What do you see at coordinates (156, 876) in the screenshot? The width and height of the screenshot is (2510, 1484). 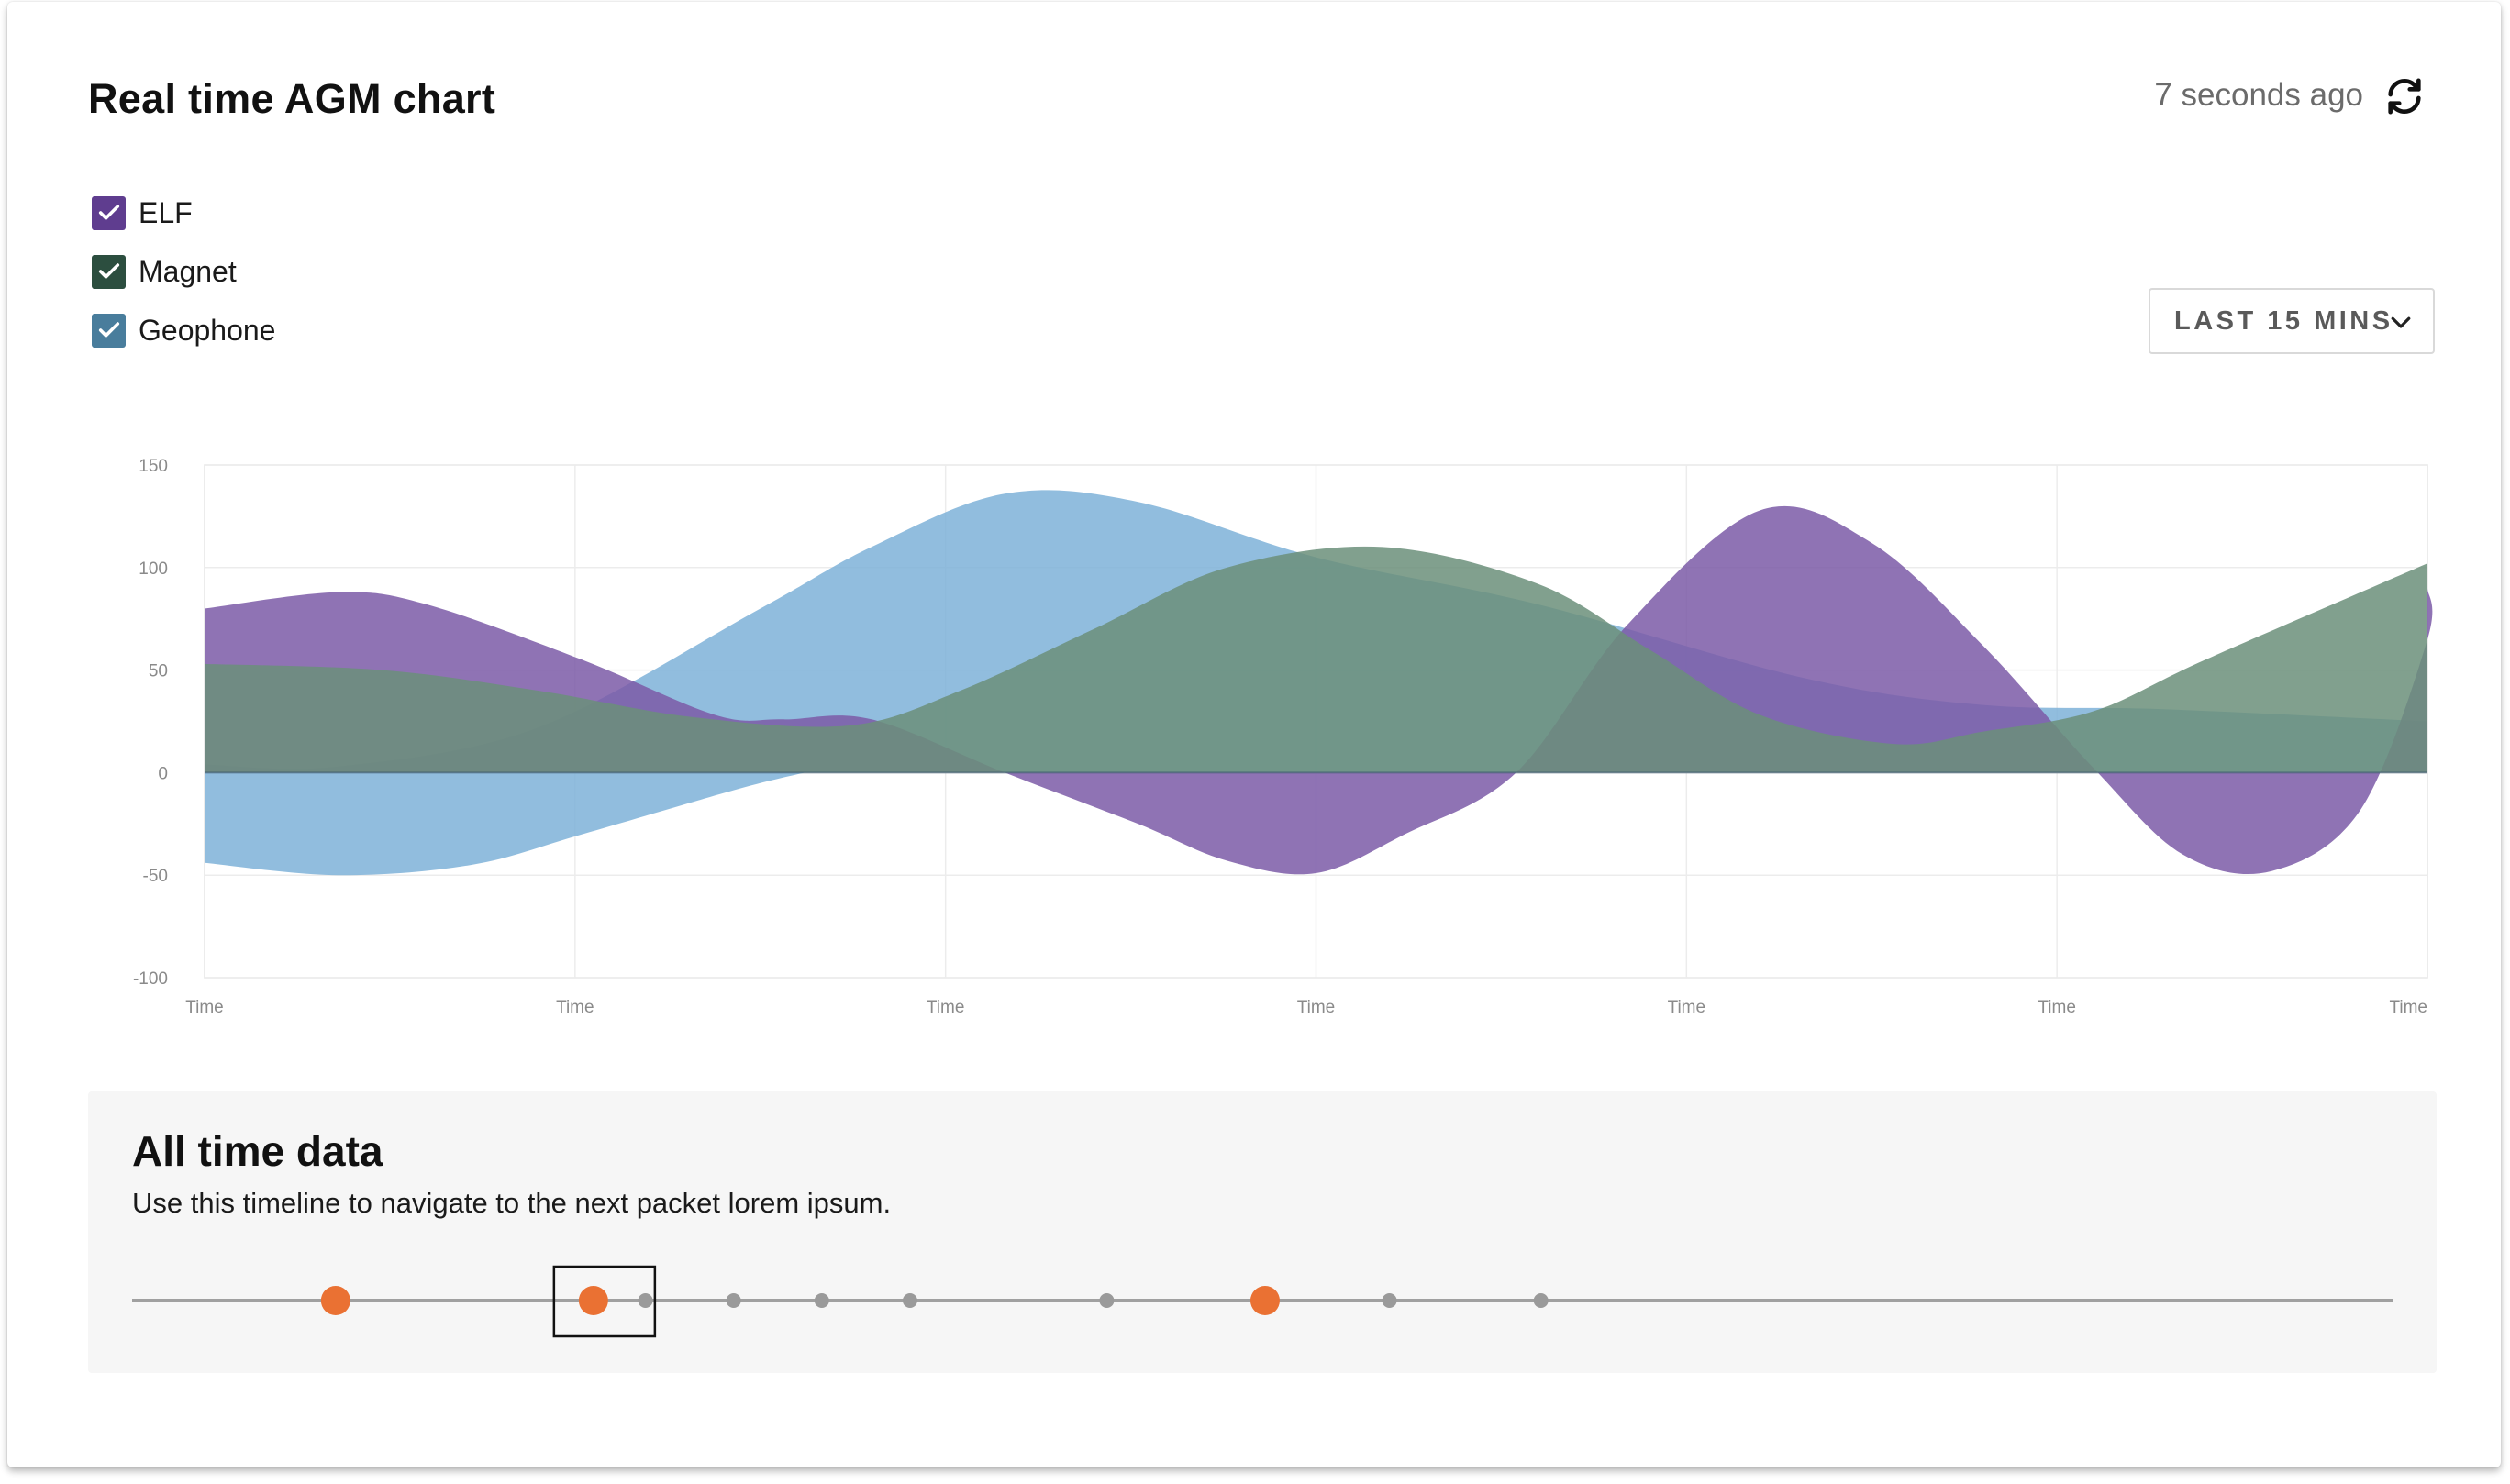 I see `y-tick-label: -50` at bounding box center [156, 876].